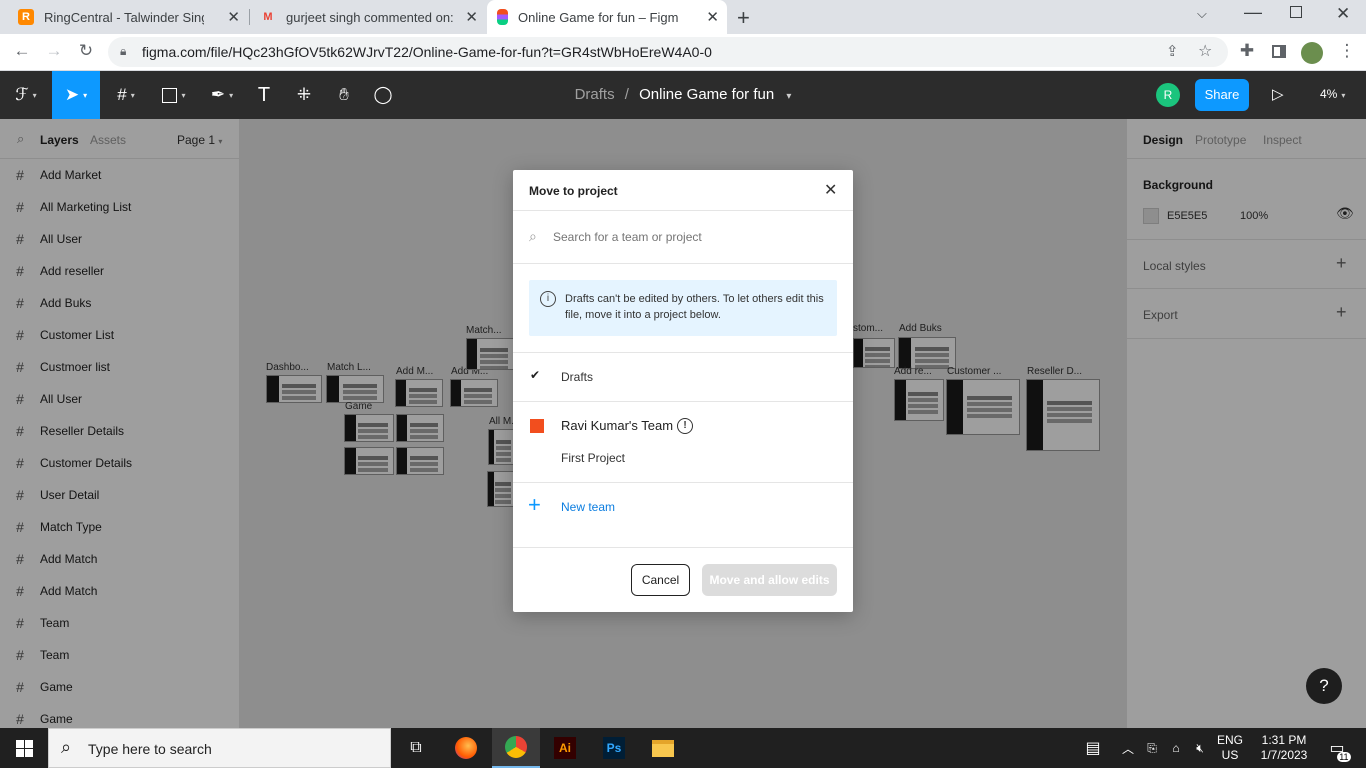 The height and width of the screenshot is (768, 1366). I want to click on taskbar-search-box: ⌕ Type here to search, so click(219, 748).